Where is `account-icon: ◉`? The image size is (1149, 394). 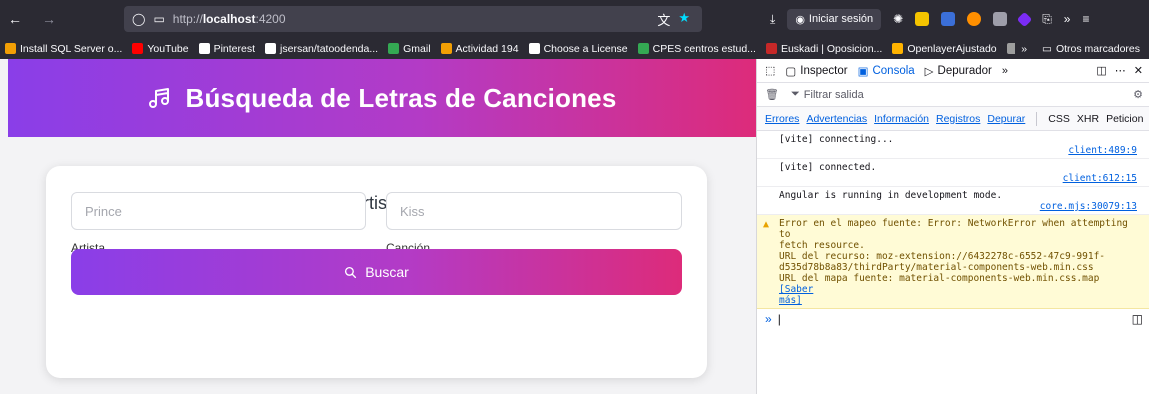 account-icon: ◉ is located at coordinates (800, 19).